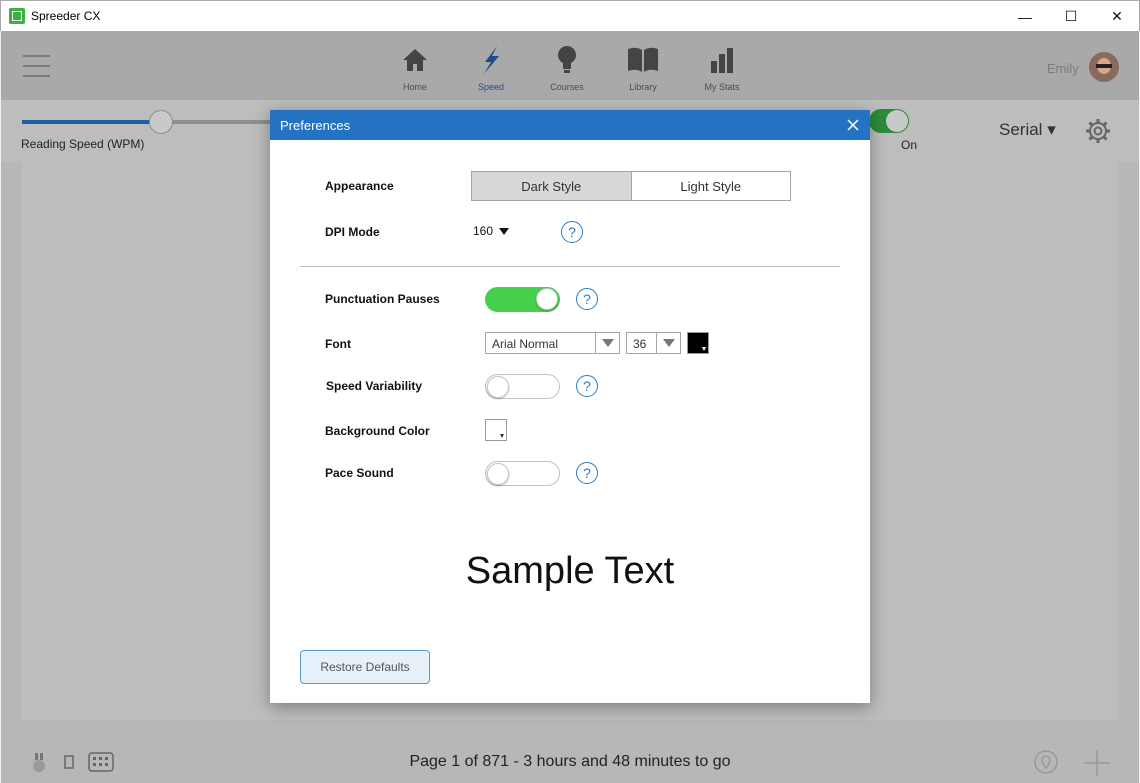  I want to click on punctuation-pauses-label: Punctuation Pauses, so click(382, 299).